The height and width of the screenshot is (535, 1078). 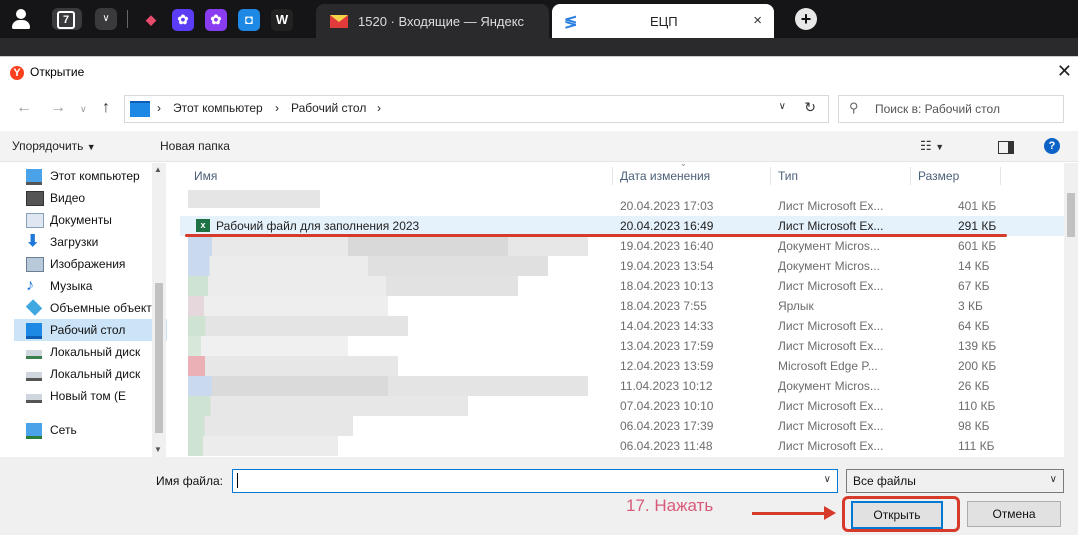 What do you see at coordinates (977, 406) in the screenshot?
I see `file-size: 110 КБ` at bounding box center [977, 406].